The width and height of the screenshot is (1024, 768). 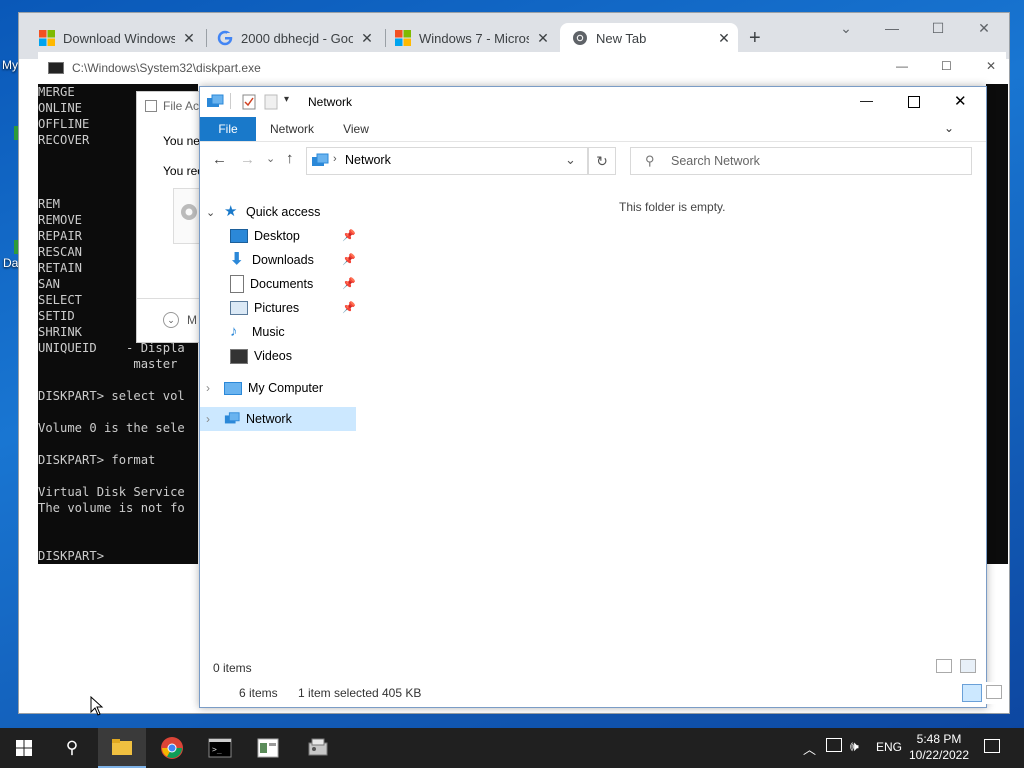 What do you see at coordinates (834, 745) in the screenshot?
I see `network-status-icon` at bounding box center [834, 745].